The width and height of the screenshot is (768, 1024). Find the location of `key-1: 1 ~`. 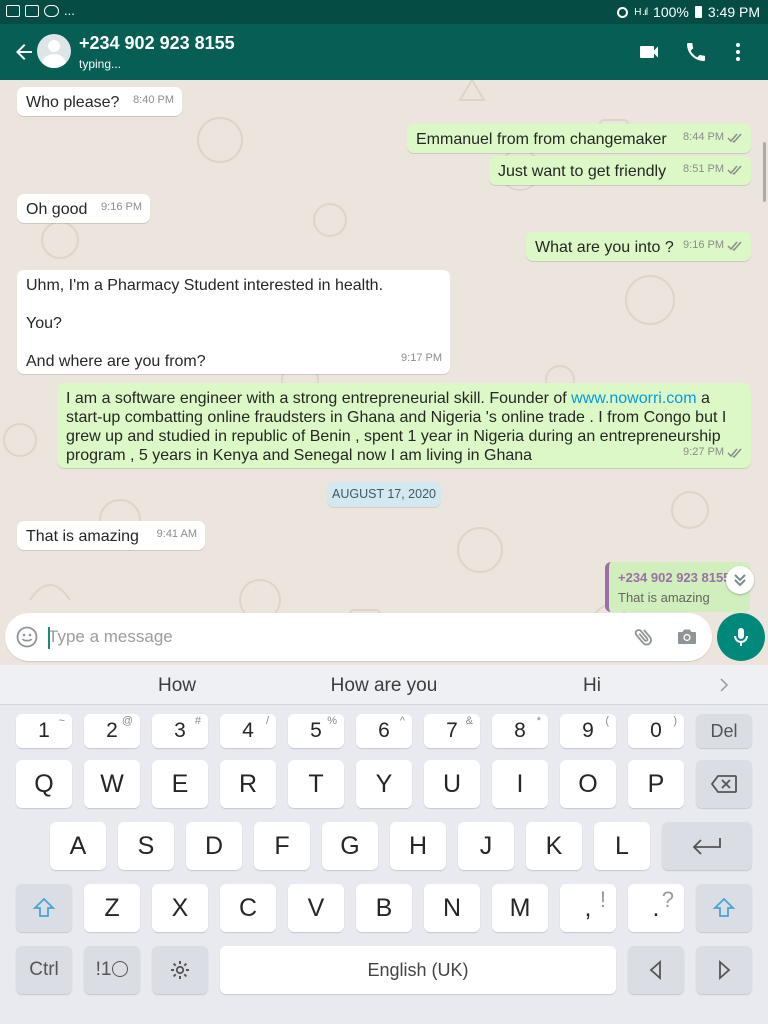

key-1: 1 ~ is located at coordinates (44, 731).